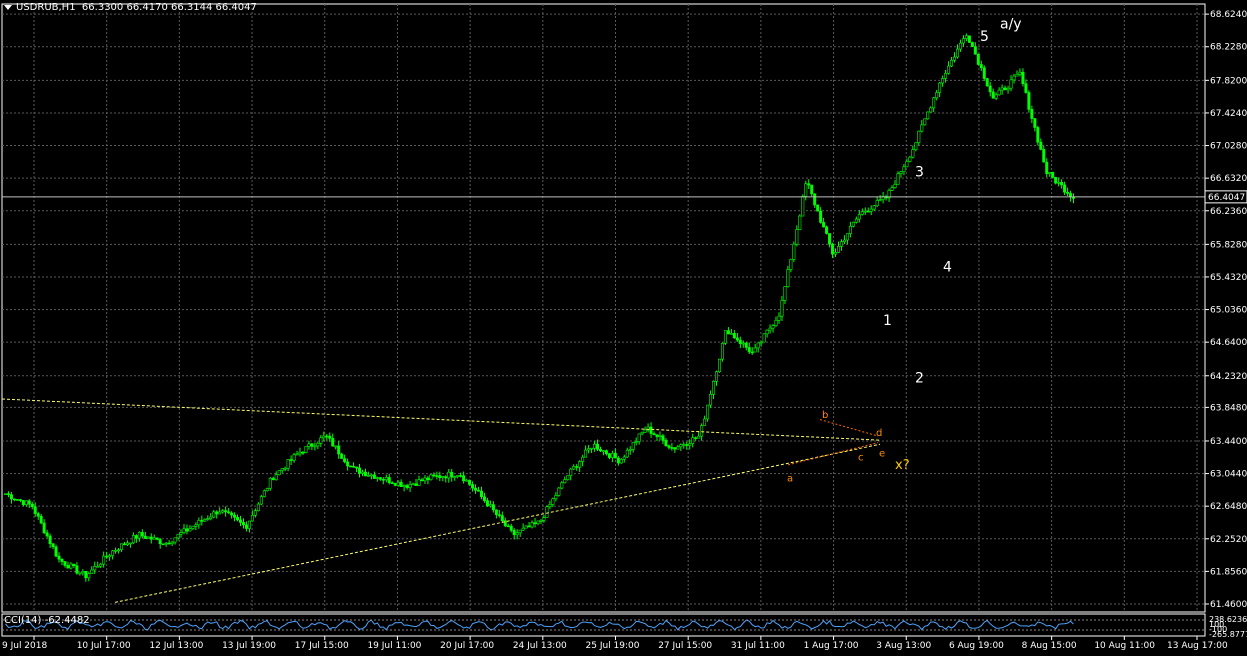 Image resolution: width=1247 pixels, height=656 pixels. Describe the element at coordinates (8, 7) in the screenshot. I see `dropdown-triangle-icon` at that location.